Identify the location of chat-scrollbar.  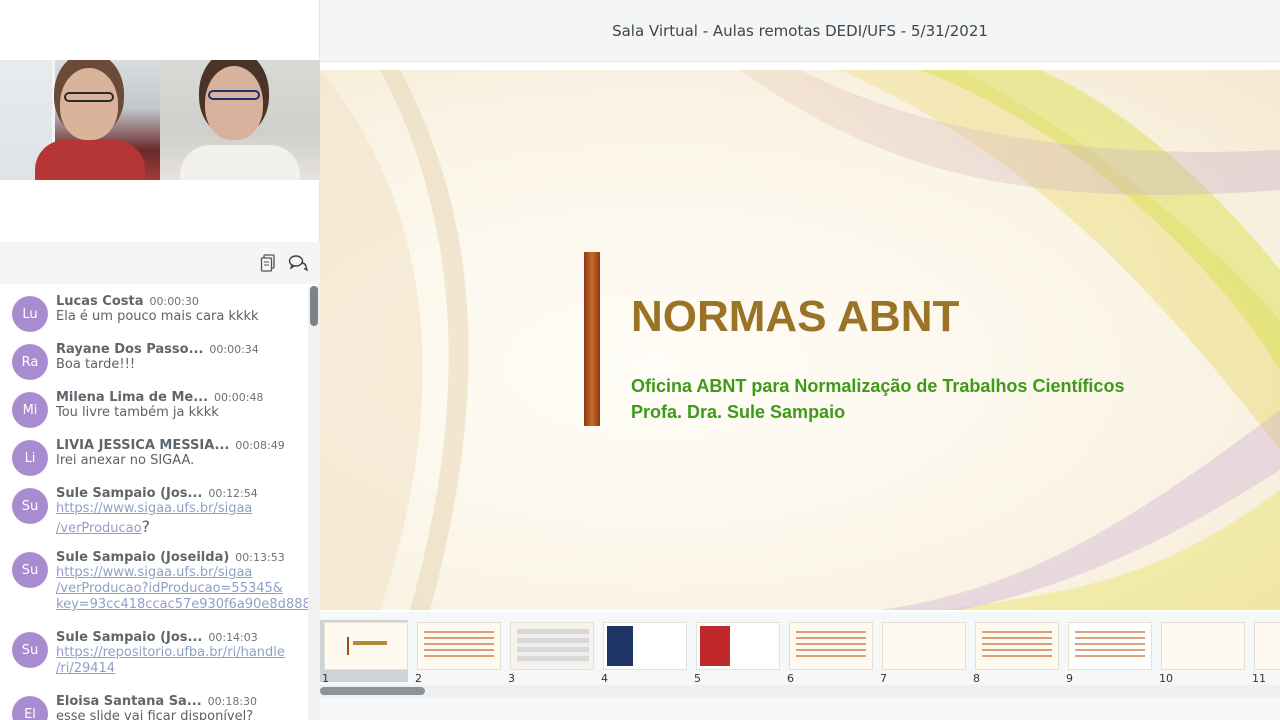
(314, 503).